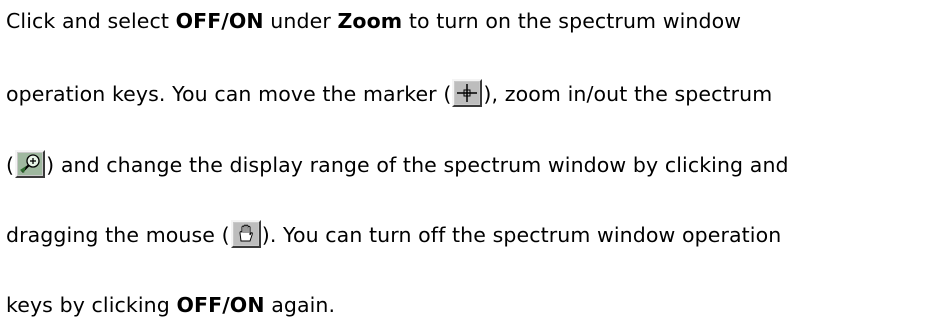 The height and width of the screenshot is (327, 944). What do you see at coordinates (245, 234) in the screenshot?
I see `hand-drag-icon` at bounding box center [245, 234].